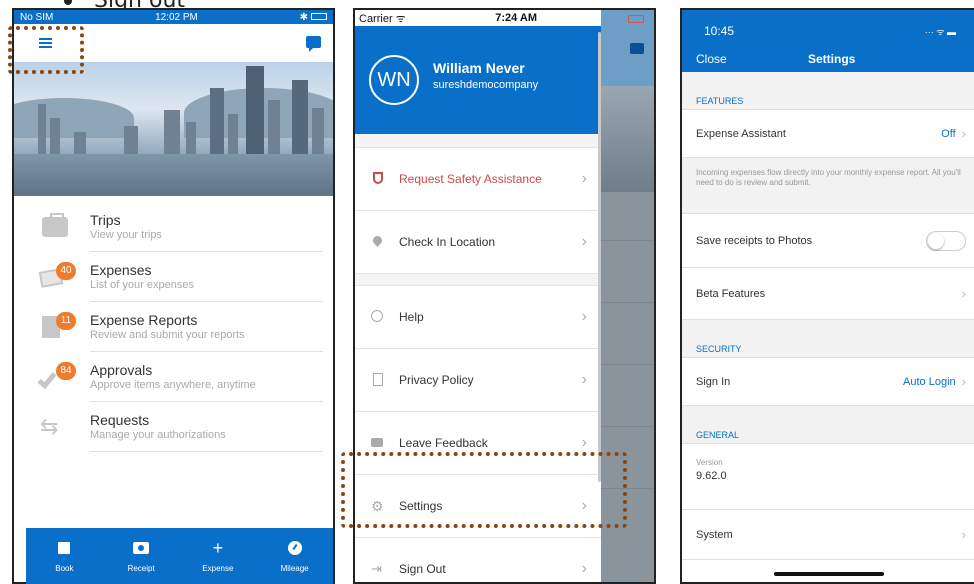 The width and height of the screenshot is (974, 584). I want to click on status-time: 10:45, so click(719, 31).